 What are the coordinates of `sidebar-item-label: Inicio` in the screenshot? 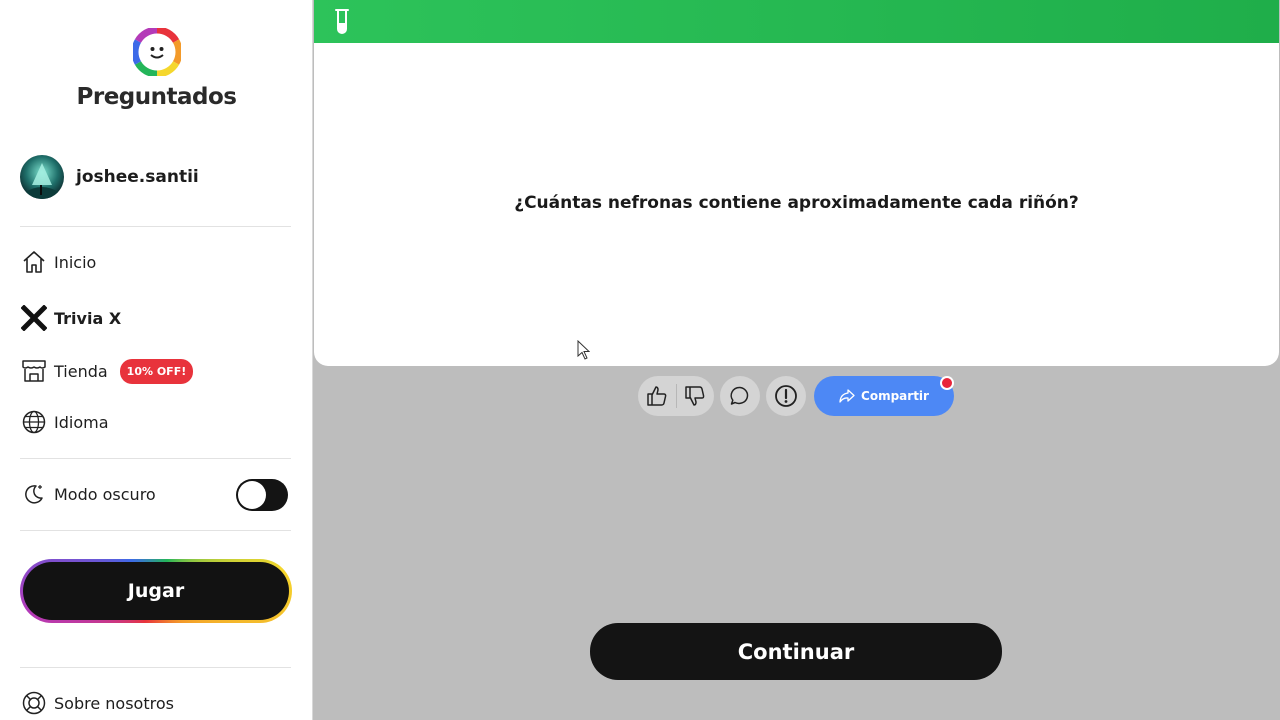 It's located at (75, 262).